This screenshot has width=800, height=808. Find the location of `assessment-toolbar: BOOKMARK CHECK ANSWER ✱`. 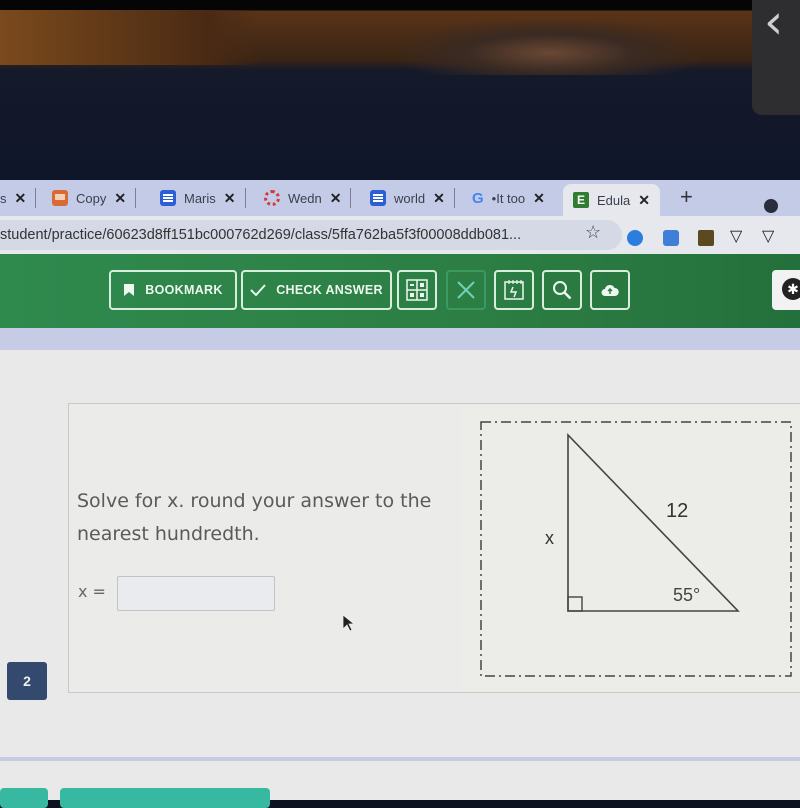

assessment-toolbar: BOOKMARK CHECK ANSWER ✱ is located at coordinates (400, 291).